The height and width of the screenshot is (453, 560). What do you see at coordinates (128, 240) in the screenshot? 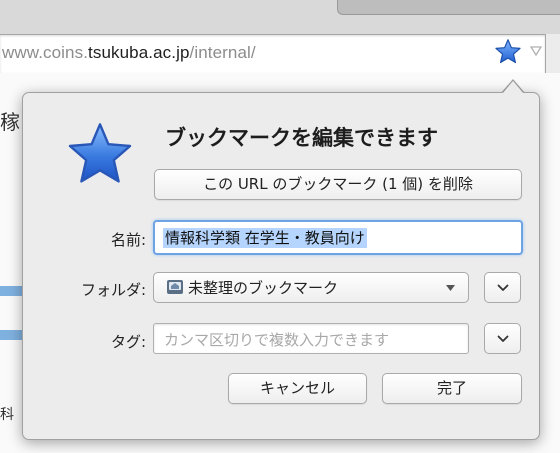
I see `name-label: 名前:` at bounding box center [128, 240].